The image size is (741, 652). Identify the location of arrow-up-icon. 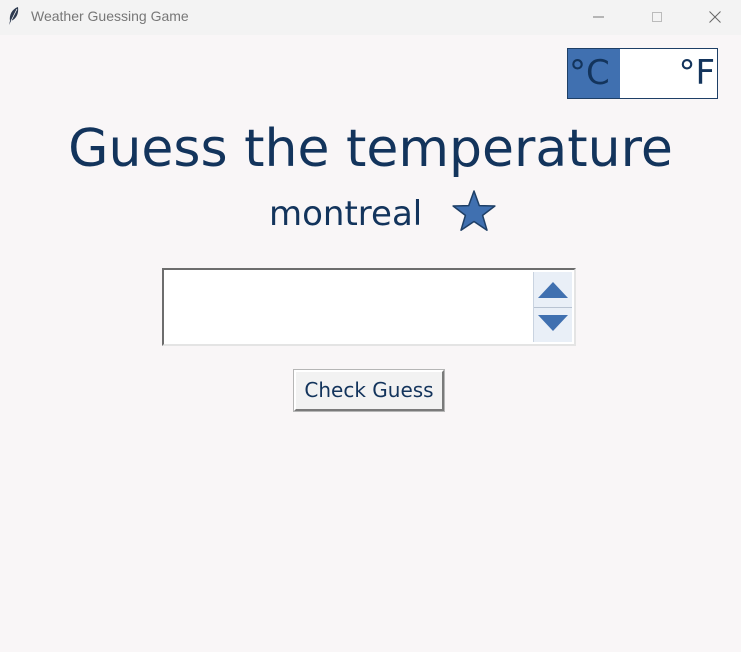
(553, 290).